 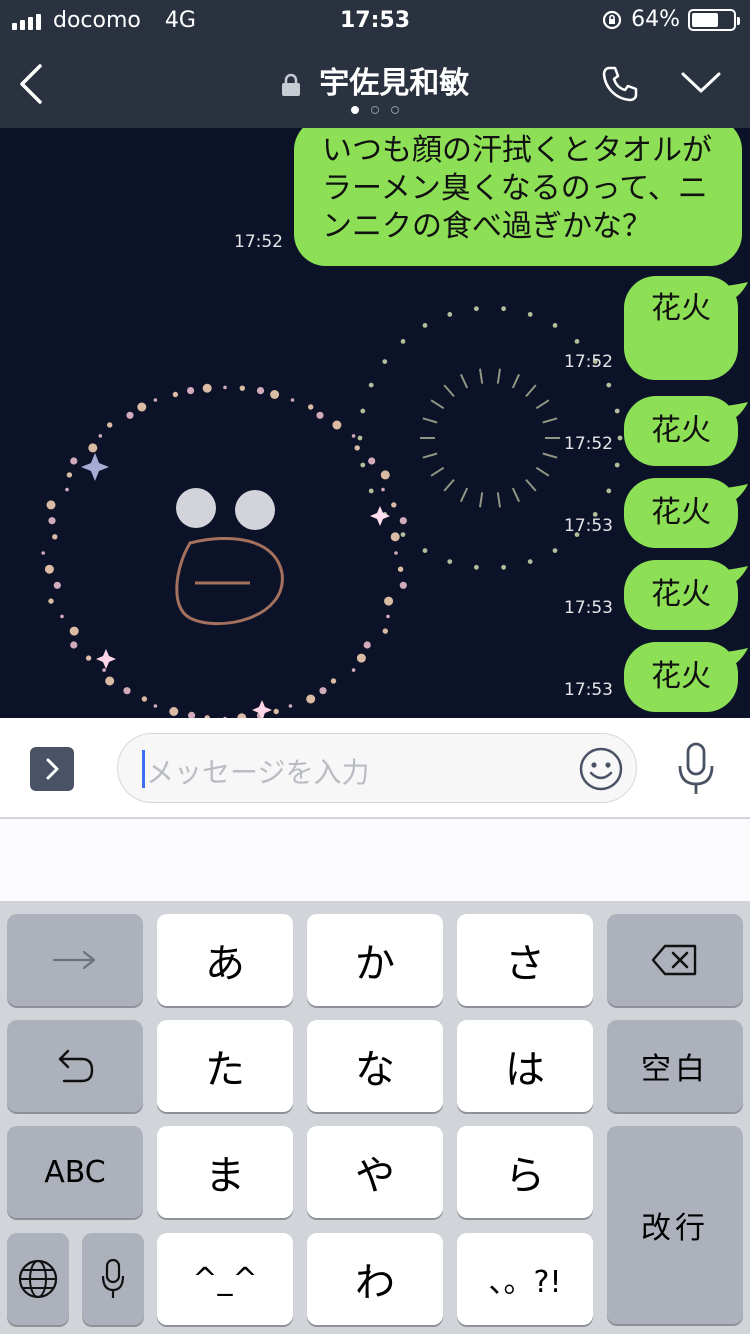 What do you see at coordinates (395, 110) in the screenshot?
I see `page-dot` at bounding box center [395, 110].